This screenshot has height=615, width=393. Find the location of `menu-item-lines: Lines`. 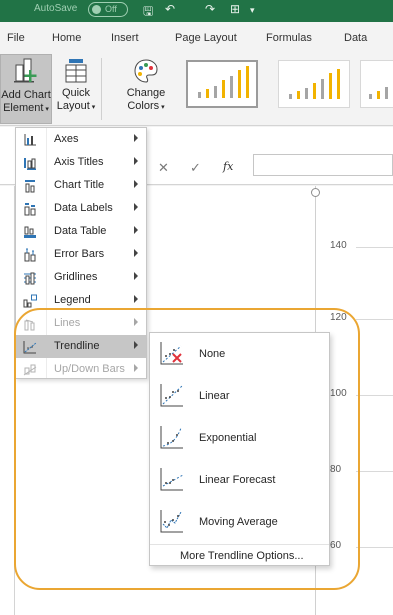

menu-item-lines: Lines is located at coordinates (81, 323).